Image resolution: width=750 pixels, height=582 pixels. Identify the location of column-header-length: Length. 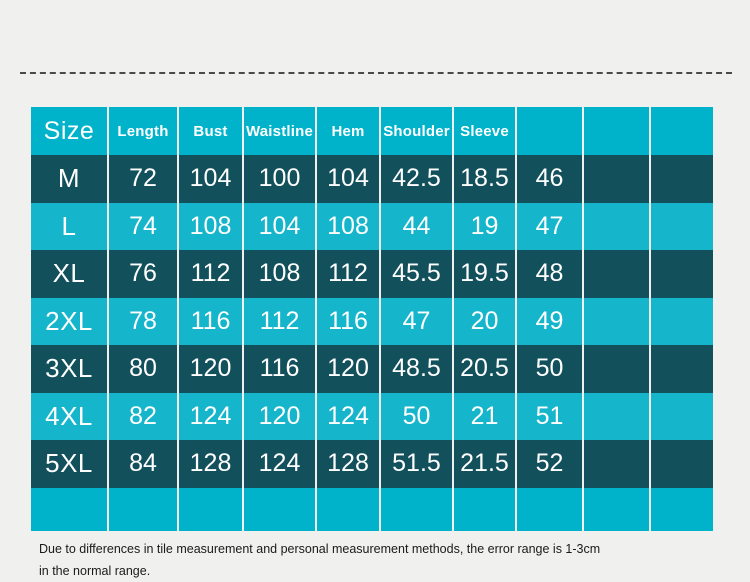
(143, 131).